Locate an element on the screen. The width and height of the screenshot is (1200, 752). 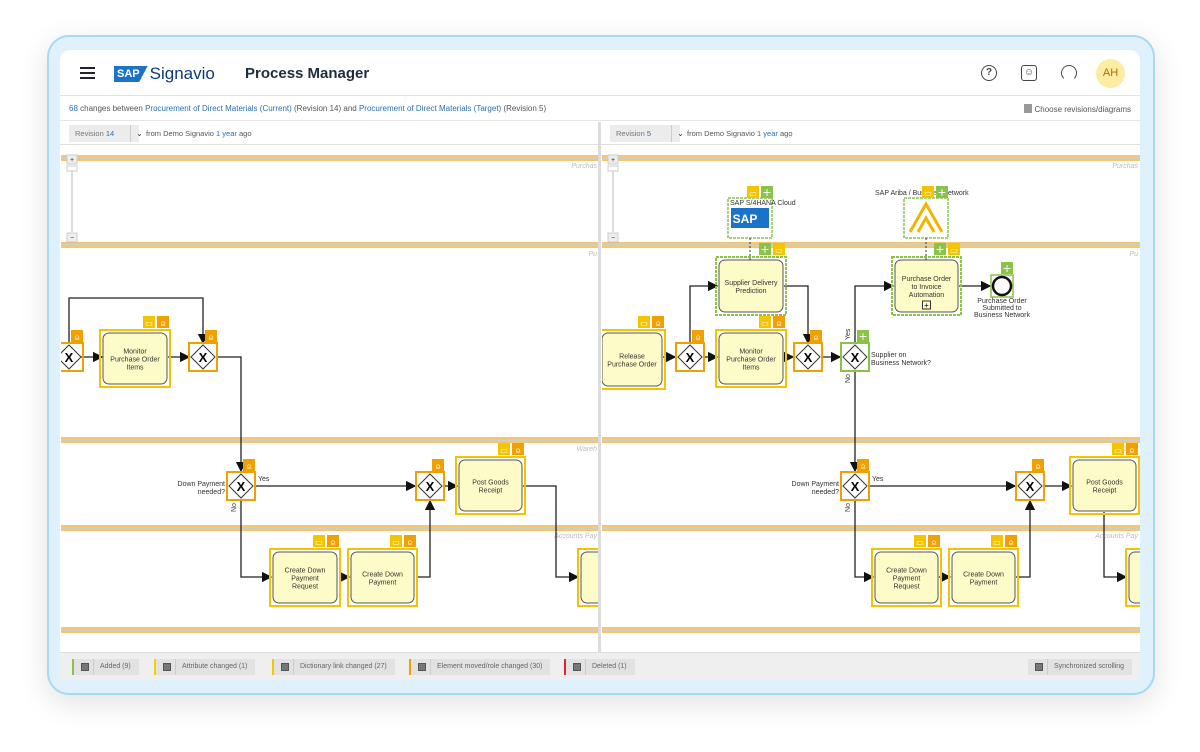
app-title: Process Manager is located at coordinates (307, 73).